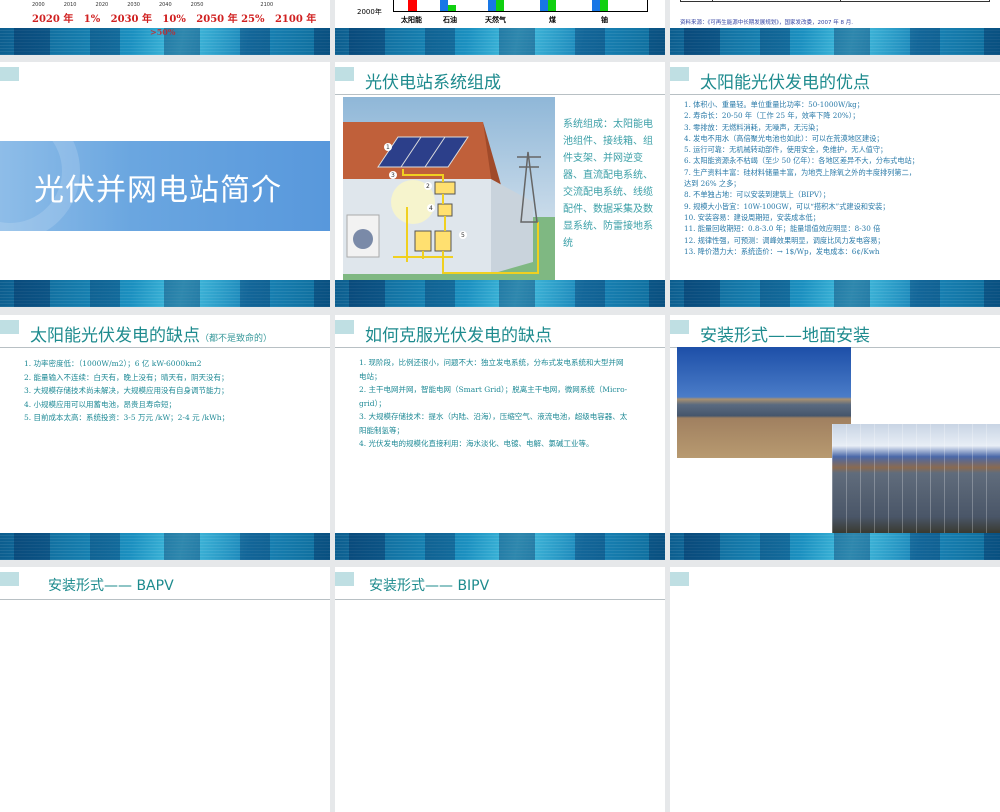 The image size is (1000, 812). Describe the element at coordinates (267, 5) in the screenshot. I see `tick: 2100` at that location.